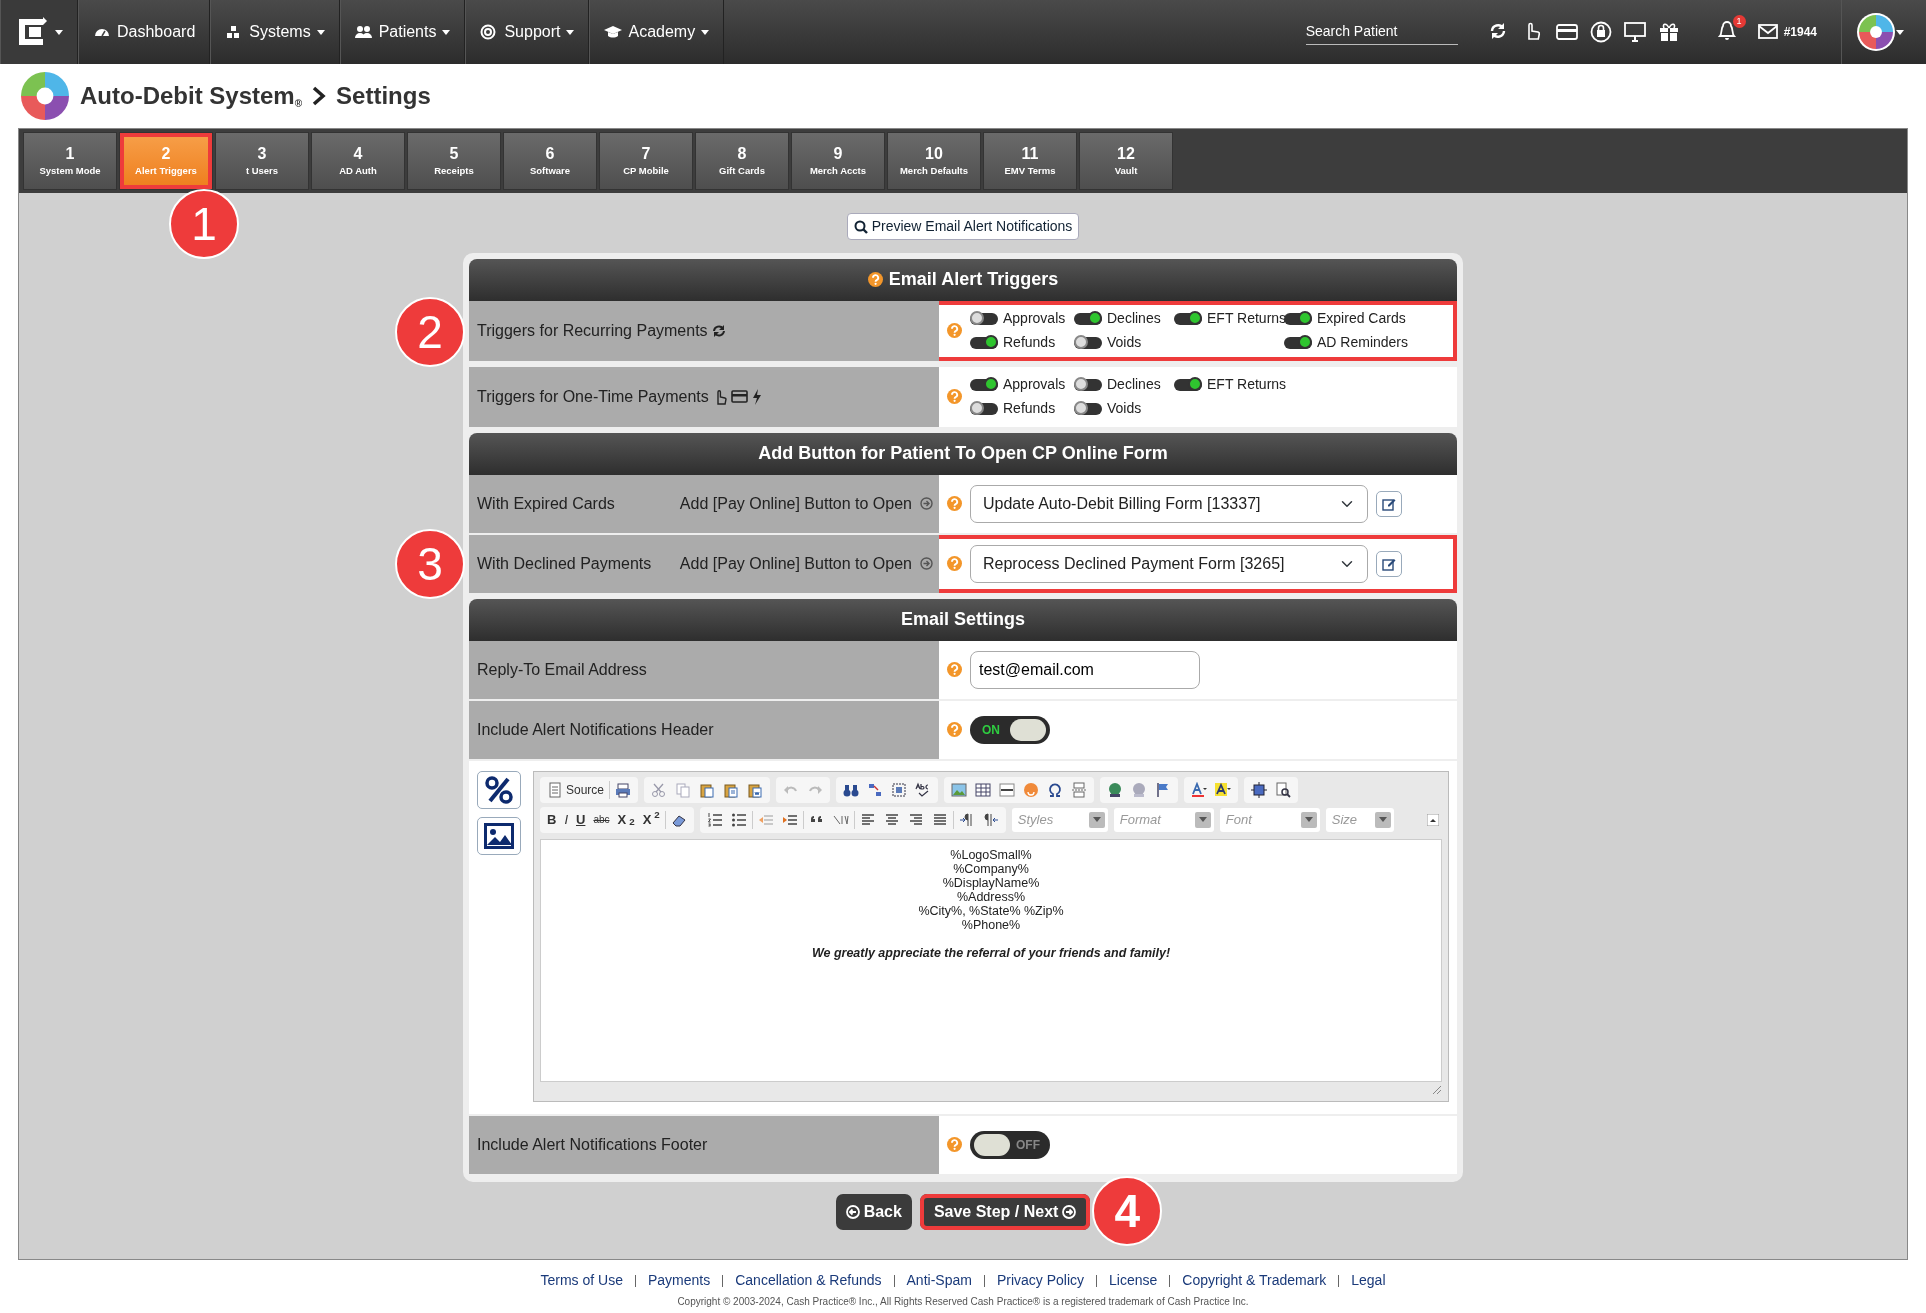  I want to click on edit-icon, so click(1389, 563).